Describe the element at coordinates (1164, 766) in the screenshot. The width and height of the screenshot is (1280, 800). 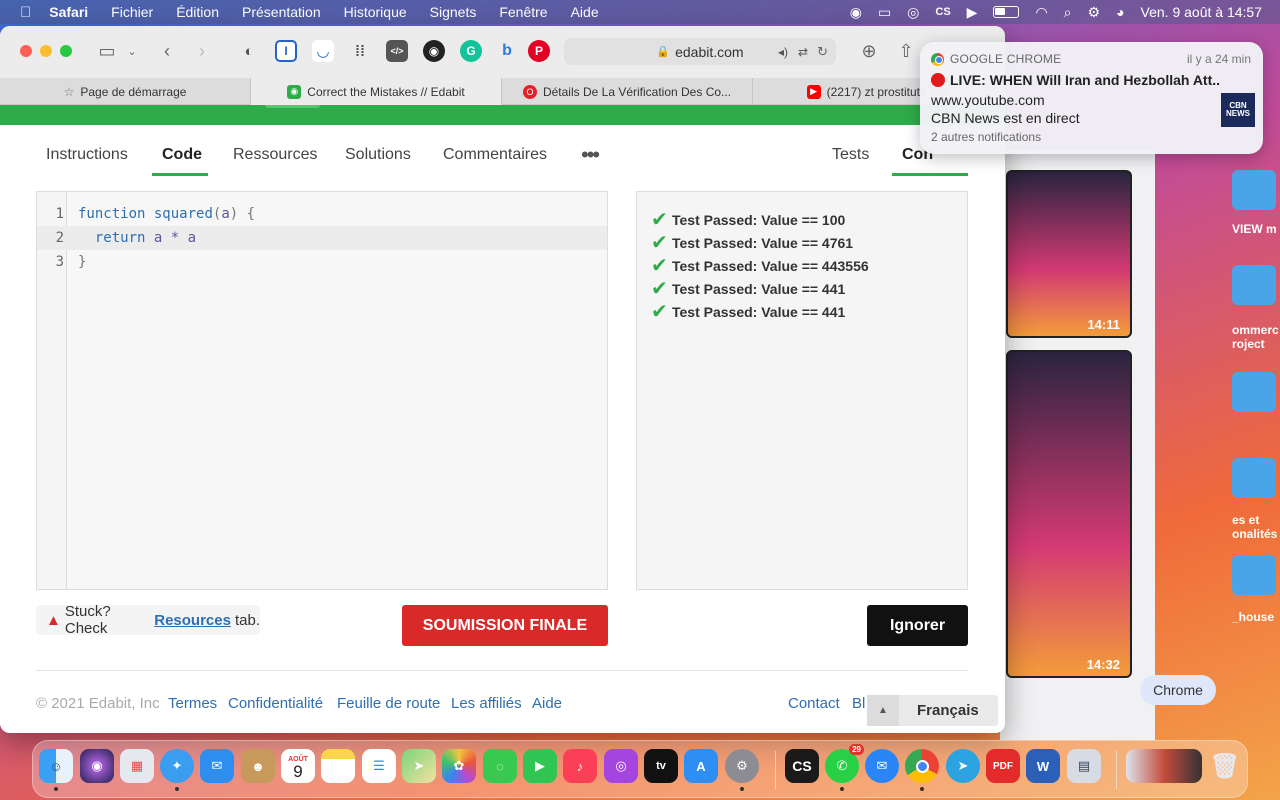
I see `downloads-stack-icon` at that location.